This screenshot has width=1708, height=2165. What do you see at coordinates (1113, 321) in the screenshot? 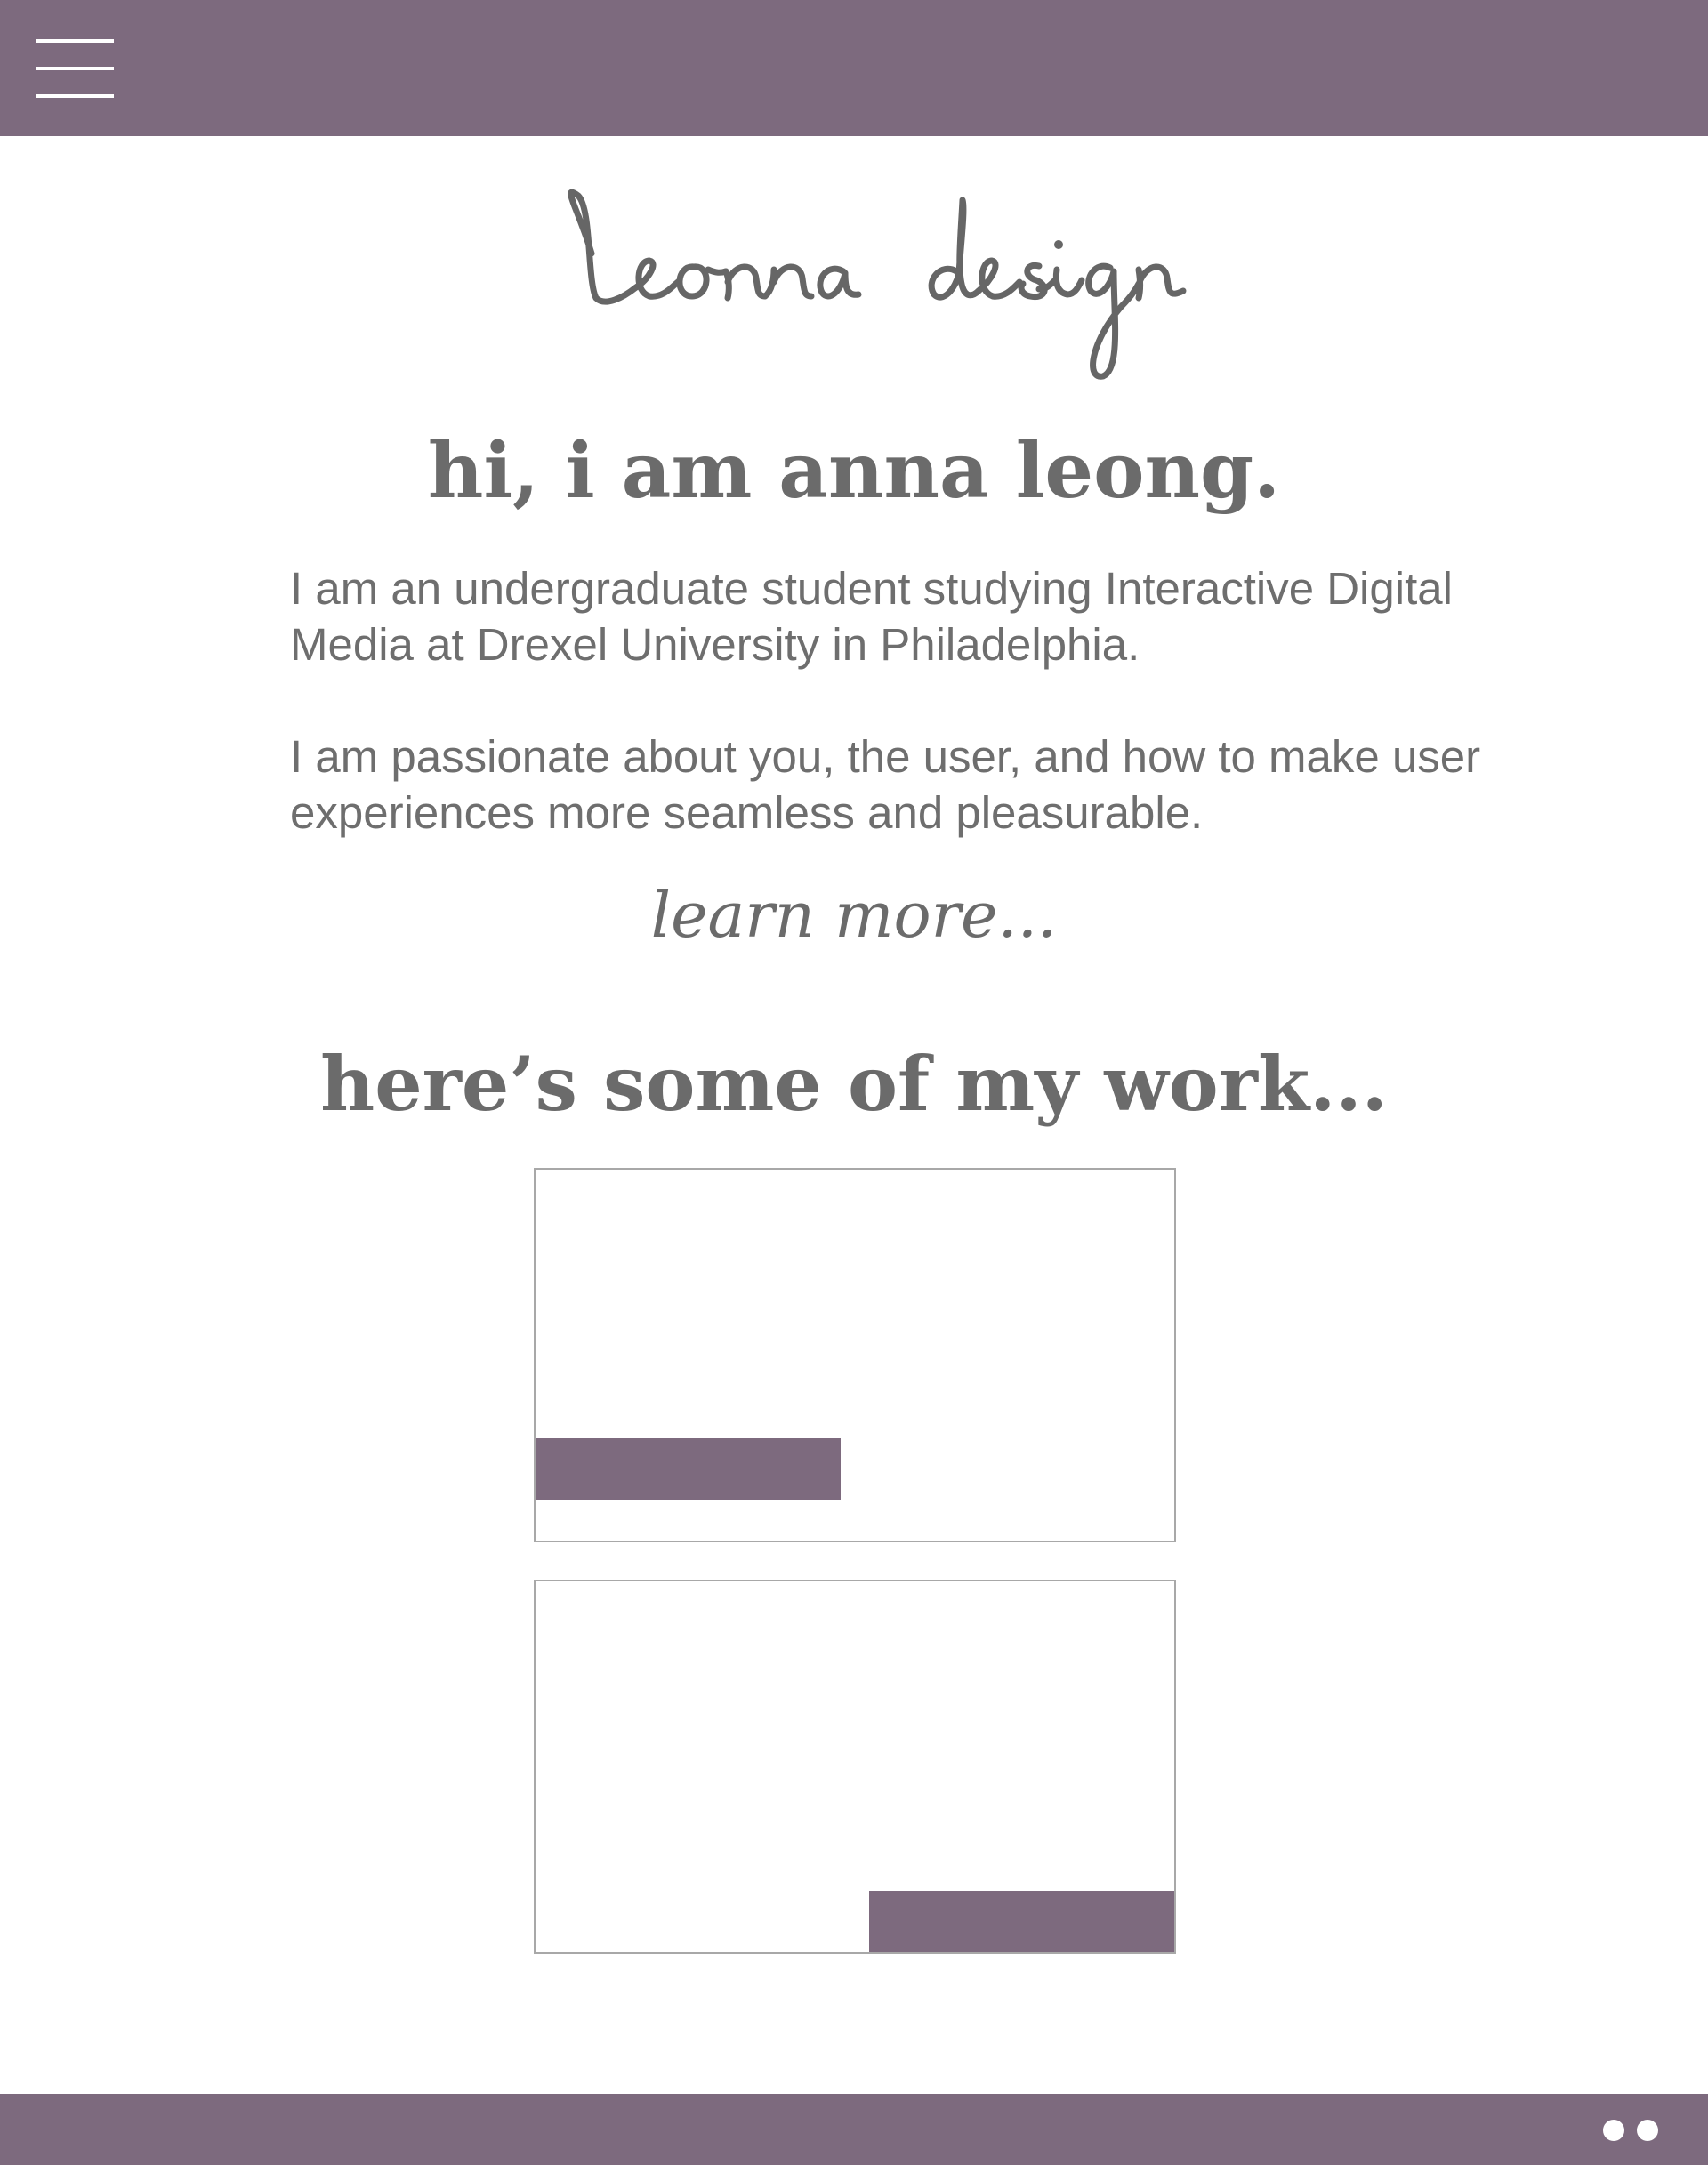
I see `logo-letter-g` at bounding box center [1113, 321].